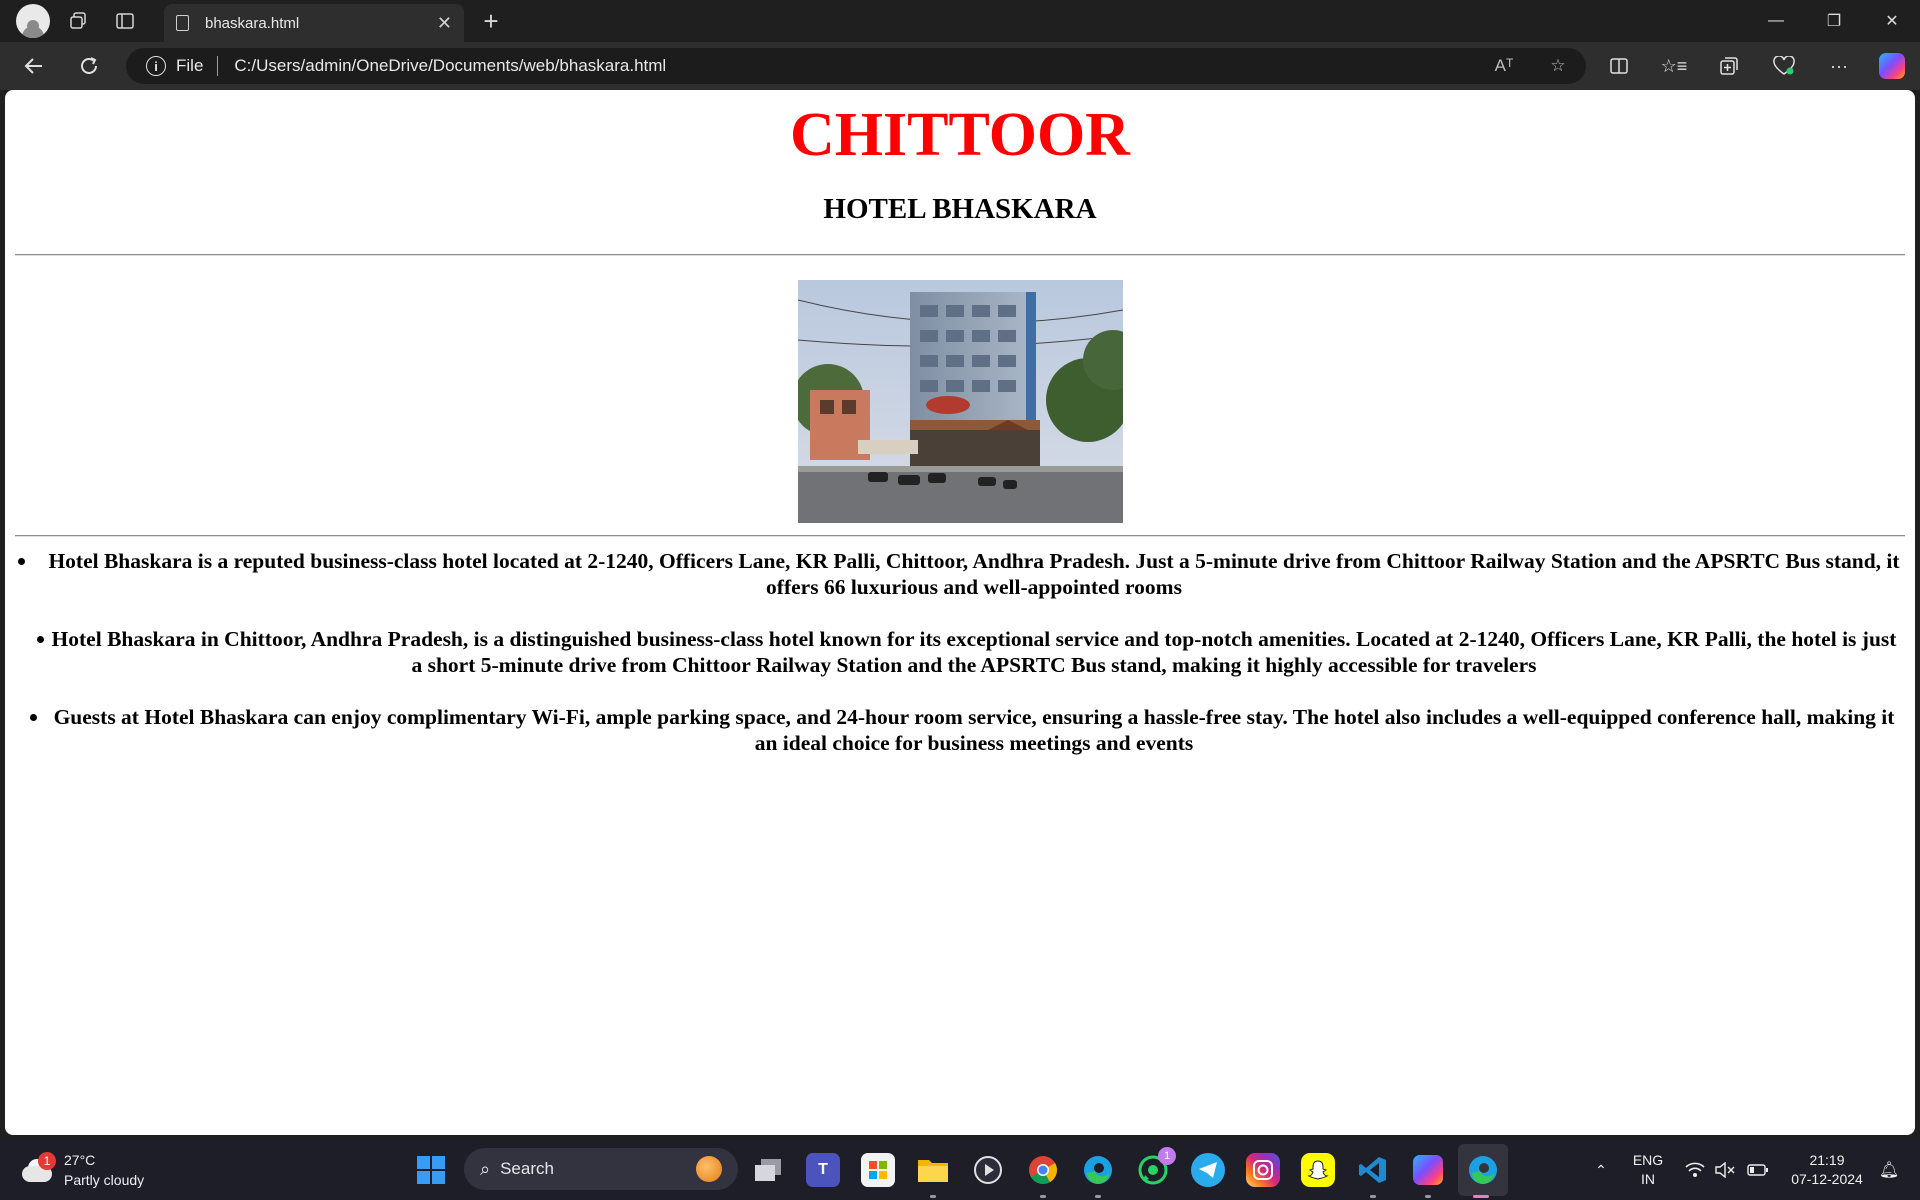  What do you see at coordinates (218, 66) in the screenshot?
I see `address-separator` at bounding box center [218, 66].